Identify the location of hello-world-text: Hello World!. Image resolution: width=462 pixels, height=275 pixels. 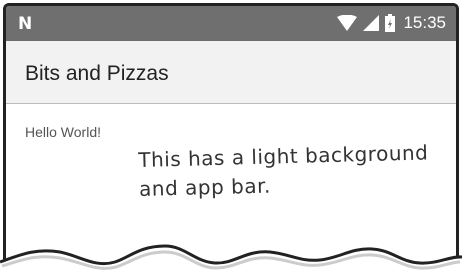
(63, 132).